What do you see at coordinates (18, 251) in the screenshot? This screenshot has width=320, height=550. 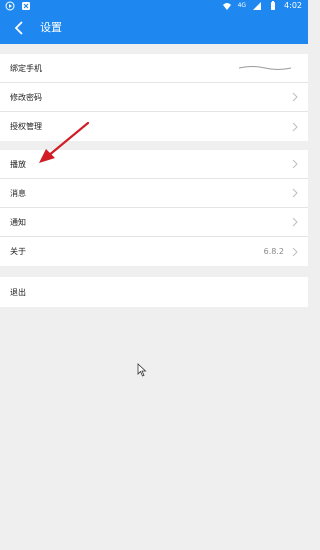 I see `about-label: 关于` at bounding box center [18, 251].